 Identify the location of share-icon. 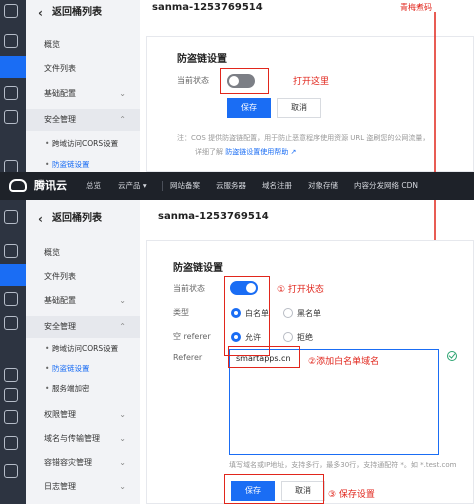
(11, 395).